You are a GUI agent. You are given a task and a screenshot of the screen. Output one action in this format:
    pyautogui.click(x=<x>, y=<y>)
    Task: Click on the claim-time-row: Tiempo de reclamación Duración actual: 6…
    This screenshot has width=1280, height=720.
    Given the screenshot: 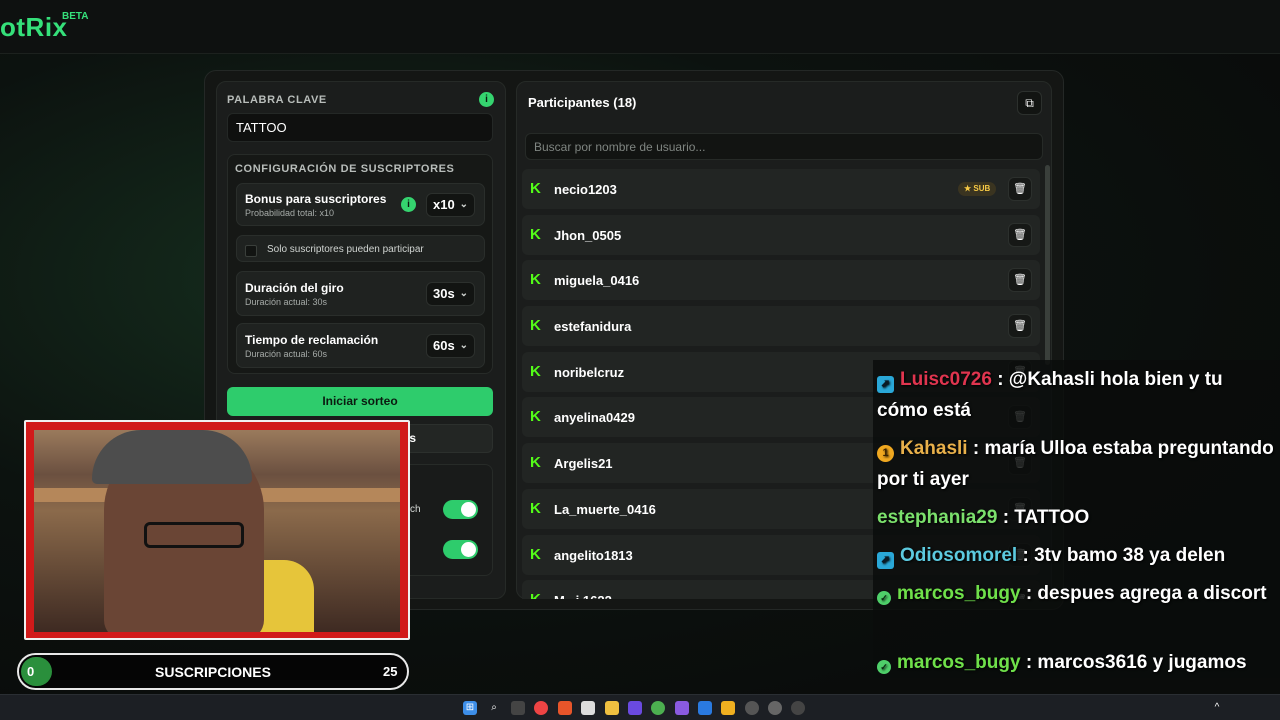 What is the action you would take?
    pyautogui.click(x=360, y=345)
    